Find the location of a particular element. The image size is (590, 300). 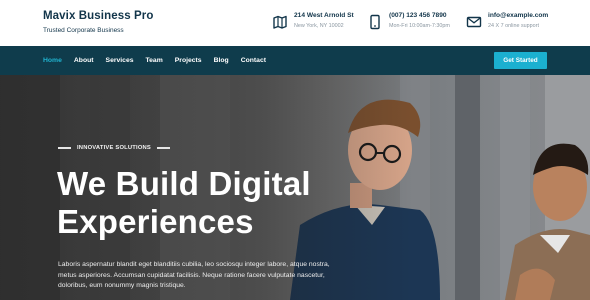

address-info: 214 West Arnold St New York, NY 10002 is located at coordinates (313, 21).